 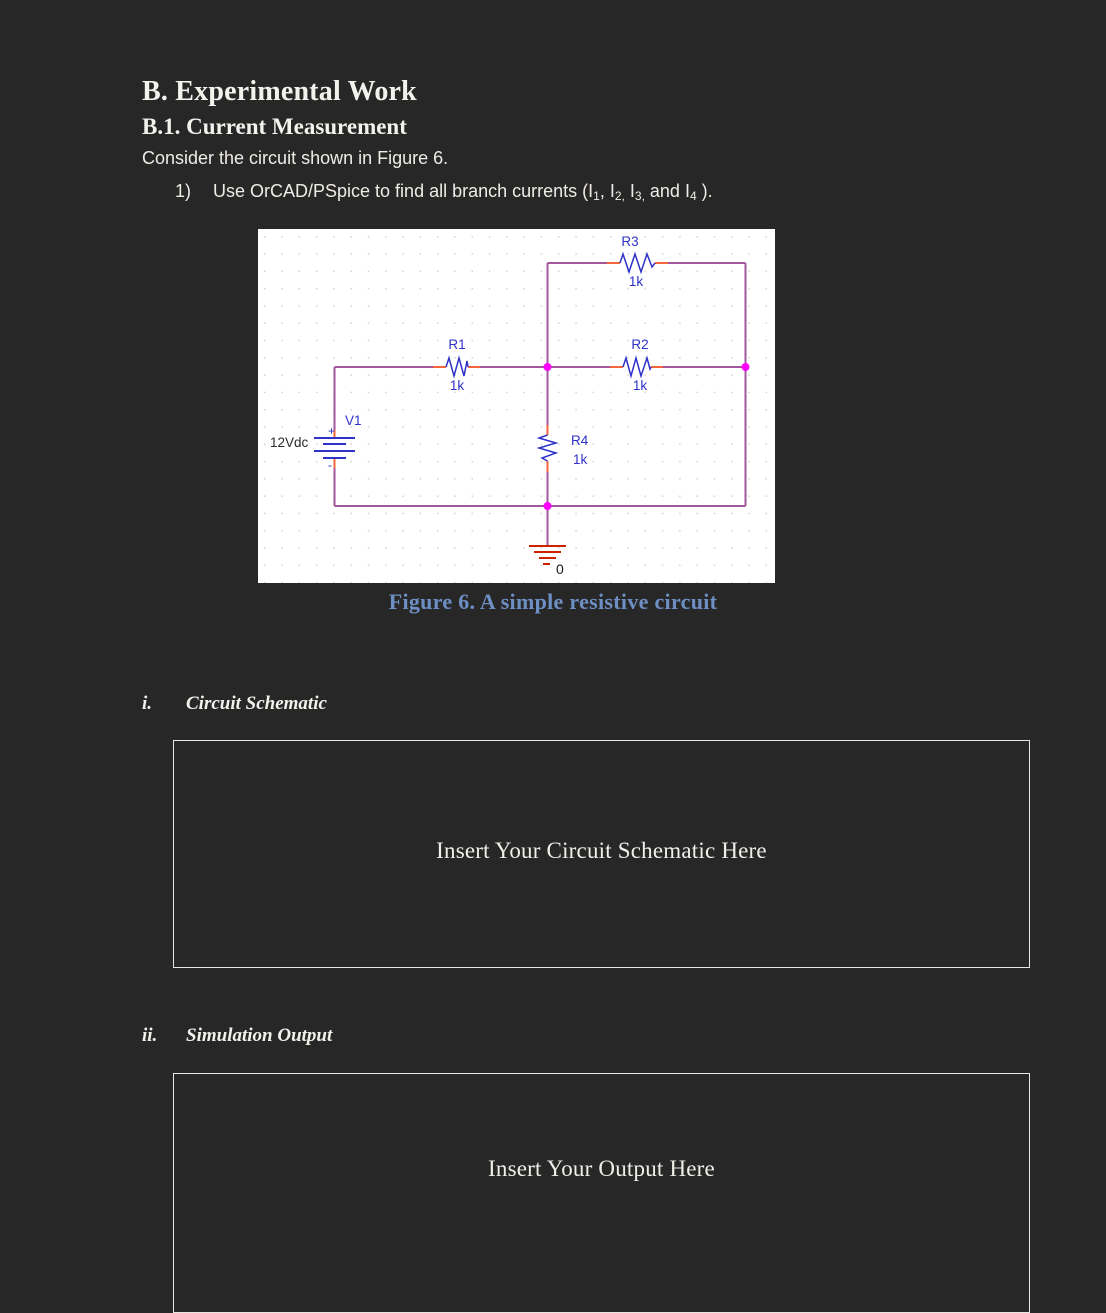 I want to click on intro-paragraph: Consider the circuit shown in Figure 6., so click(x=295, y=158).